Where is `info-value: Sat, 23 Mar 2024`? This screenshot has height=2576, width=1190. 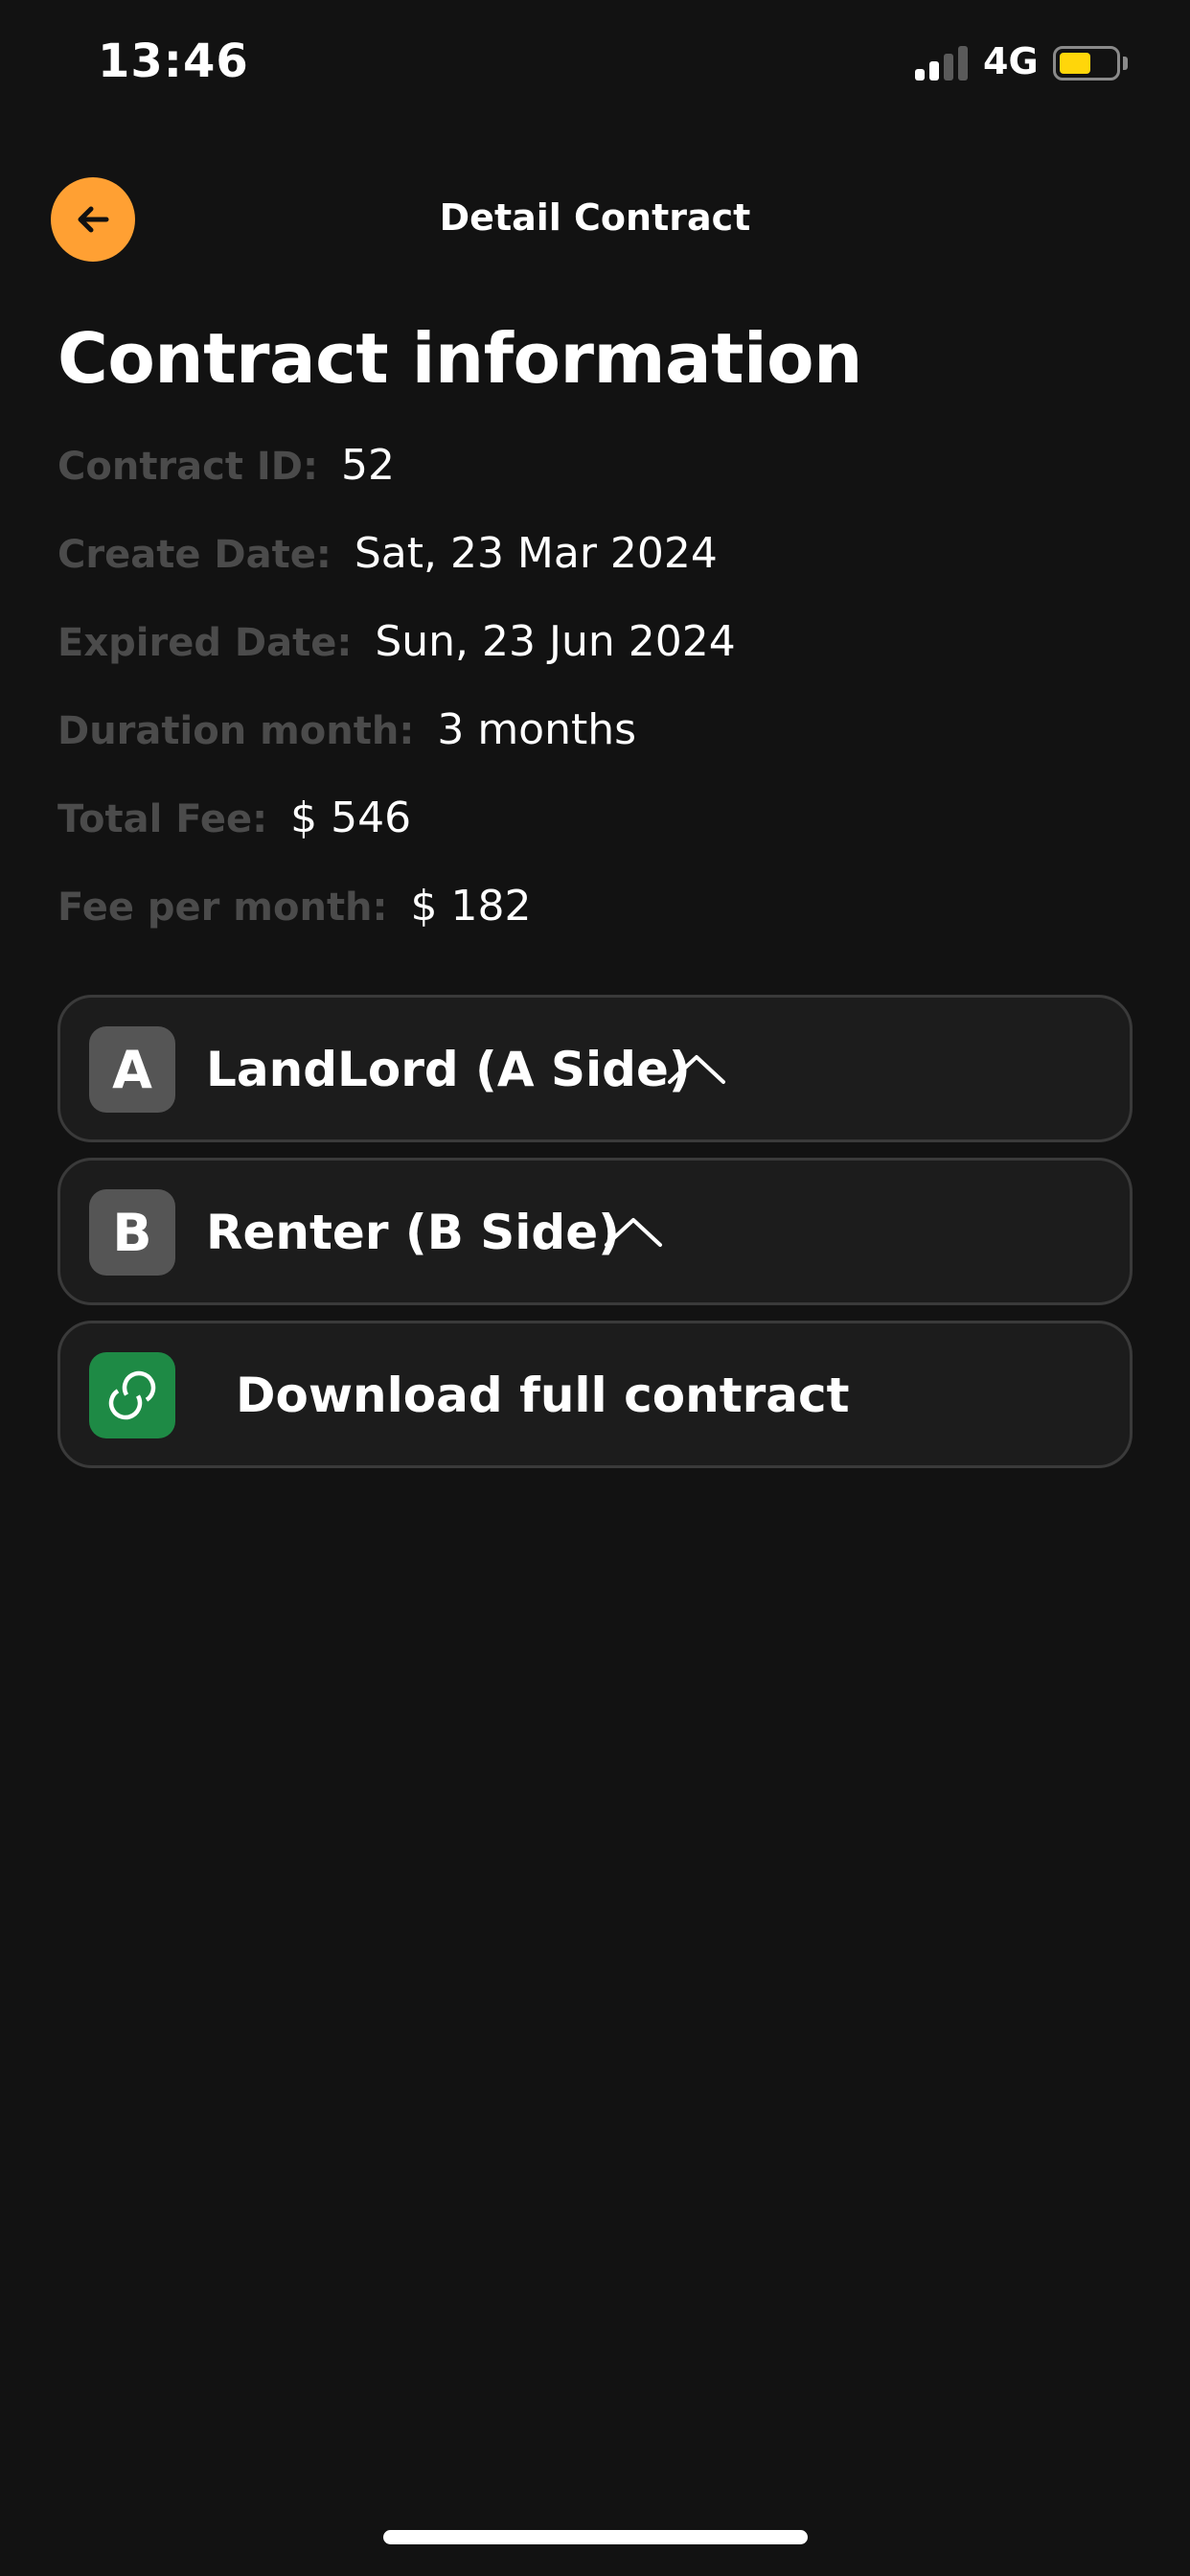
info-value: Sat, 23 Mar 2024 is located at coordinates (536, 553).